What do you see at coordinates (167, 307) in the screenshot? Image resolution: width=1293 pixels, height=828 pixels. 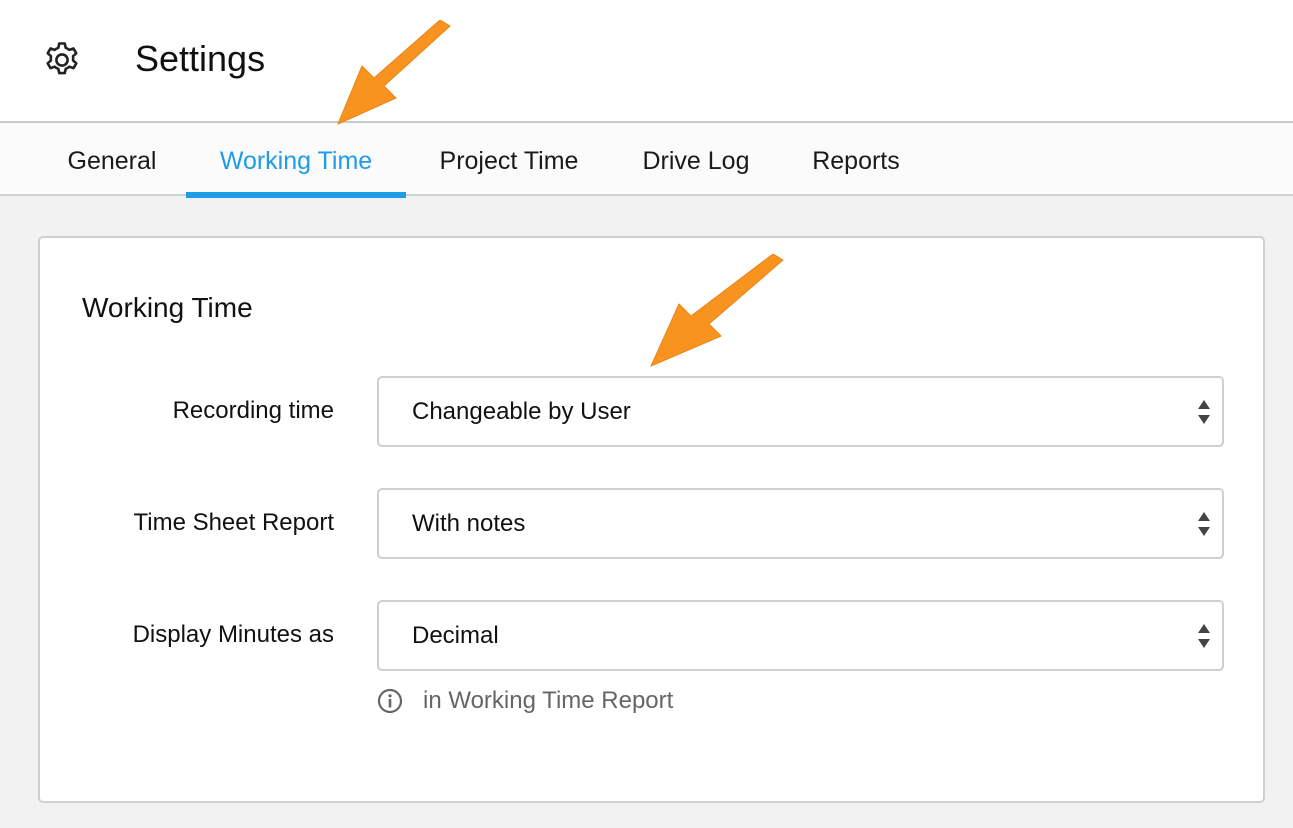 I see `card-title: Working Time` at bounding box center [167, 307].